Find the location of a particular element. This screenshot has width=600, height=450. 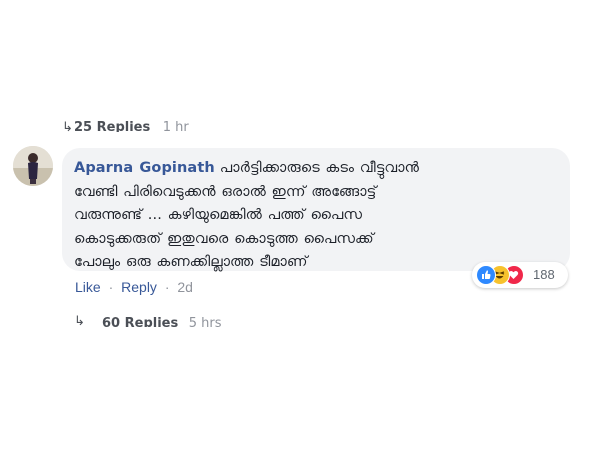

replies-count-label: 60 Replies is located at coordinates (140, 321).